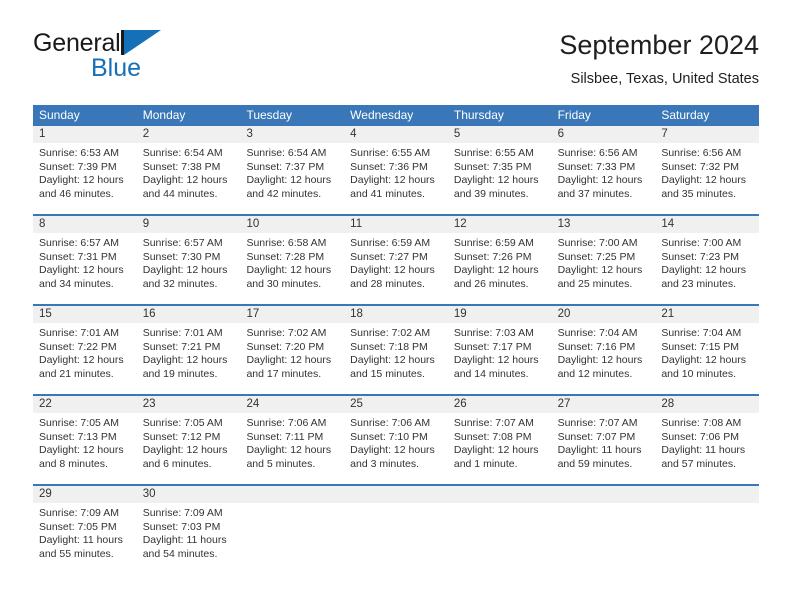 This screenshot has width=792, height=612. Describe the element at coordinates (493, 423) in the screenshot. I see `sunrise-time: Sunrise: 7:07 AM` at that location.